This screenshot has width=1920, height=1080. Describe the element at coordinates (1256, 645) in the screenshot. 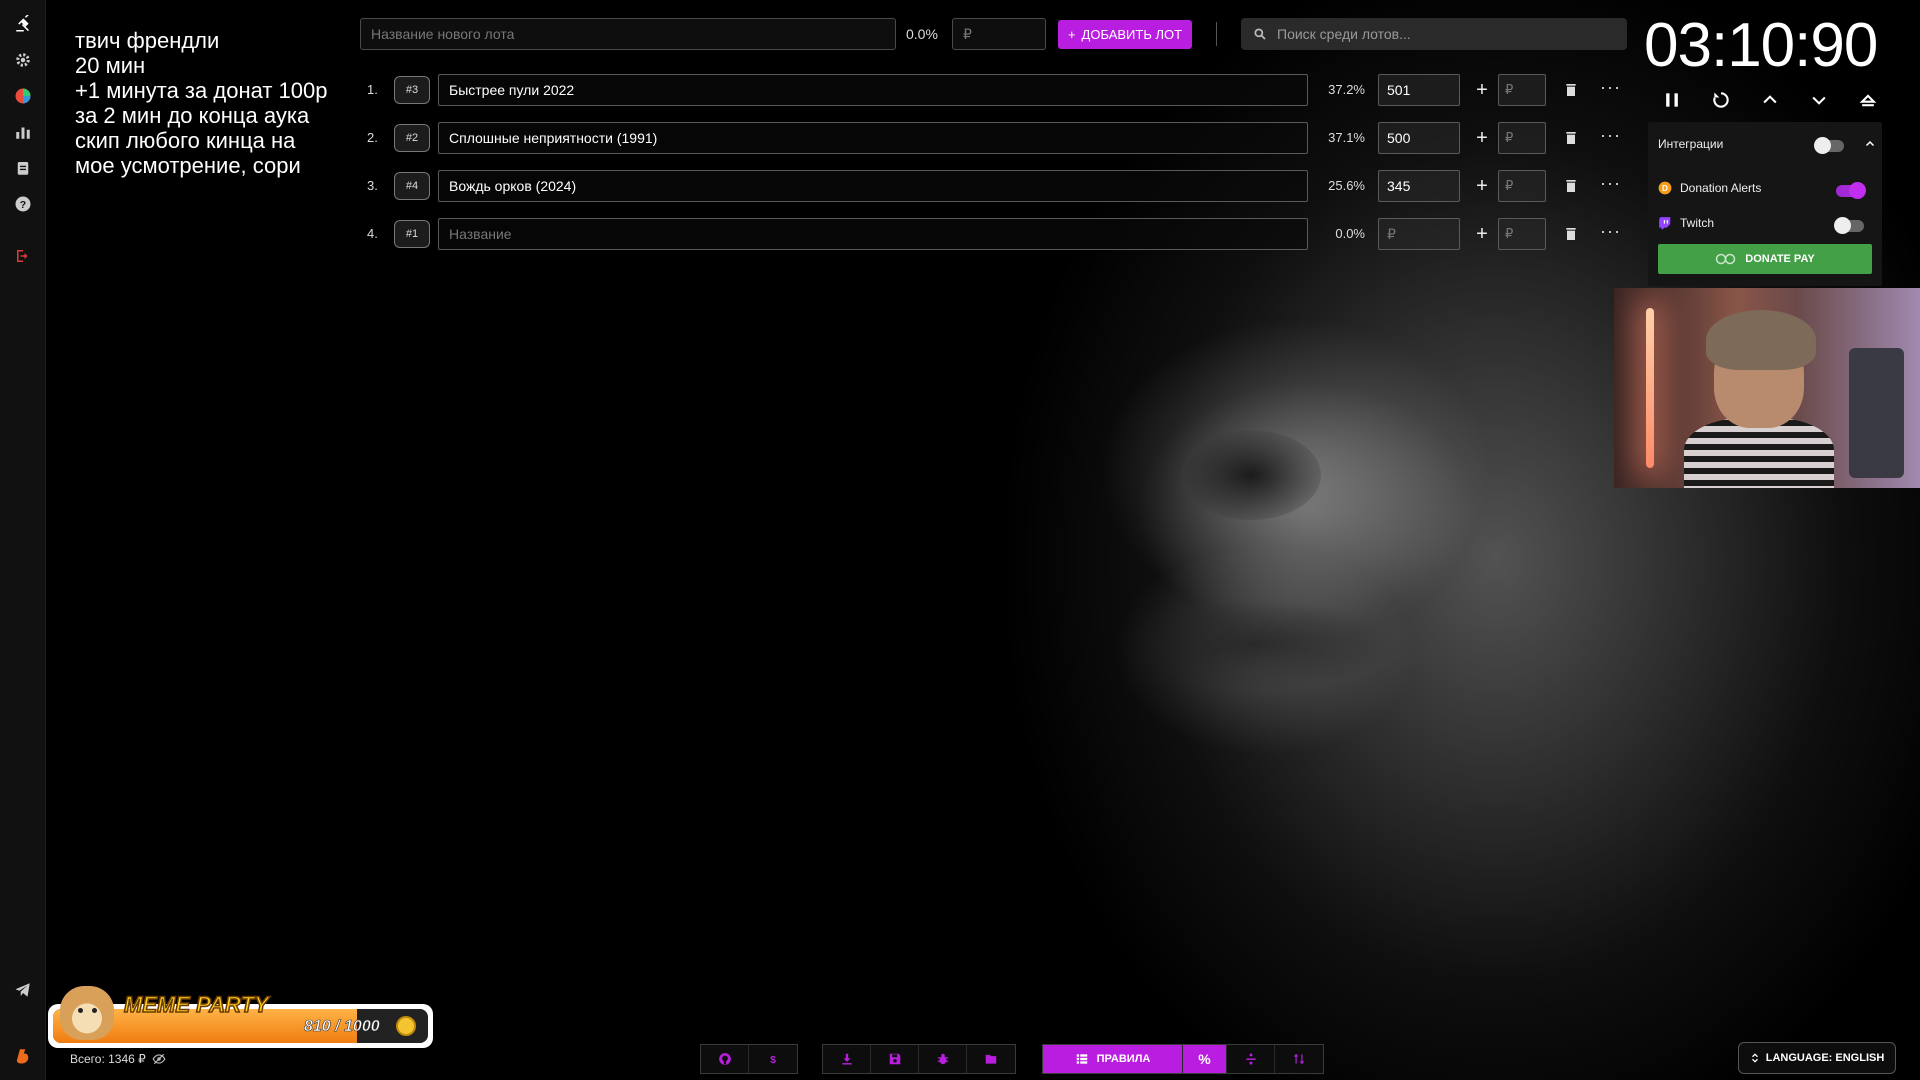

I see `background-mouth` at that location.